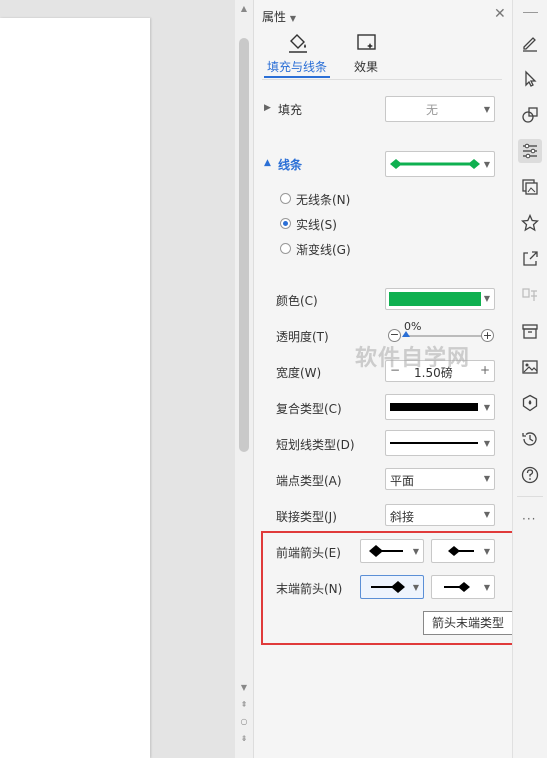 Image resolution: width=547 pixels, height=758 pixels. Describe the element at coordinates (500, 14) in the screenshot. I see `close-icon: ✕` at that location.